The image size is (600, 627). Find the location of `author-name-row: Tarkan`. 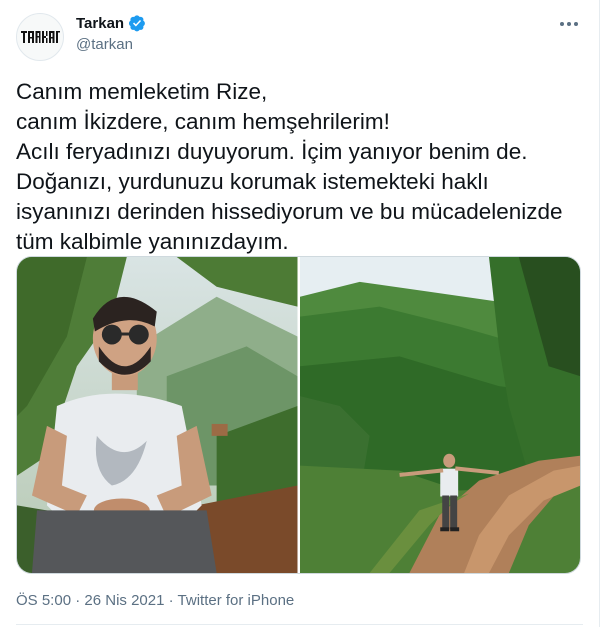

author-name-row: Tarkan is located at coordinates (111, 23).